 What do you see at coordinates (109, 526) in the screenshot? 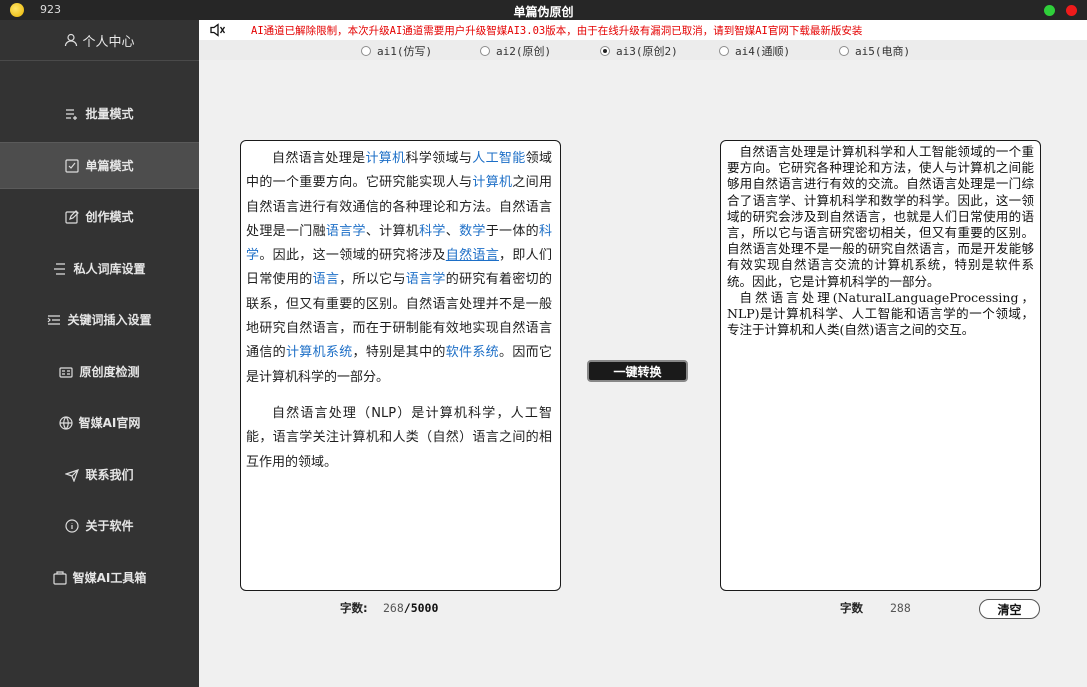
I see `sidebar-item-label: 关于软件` at bounding box center [109, 526].